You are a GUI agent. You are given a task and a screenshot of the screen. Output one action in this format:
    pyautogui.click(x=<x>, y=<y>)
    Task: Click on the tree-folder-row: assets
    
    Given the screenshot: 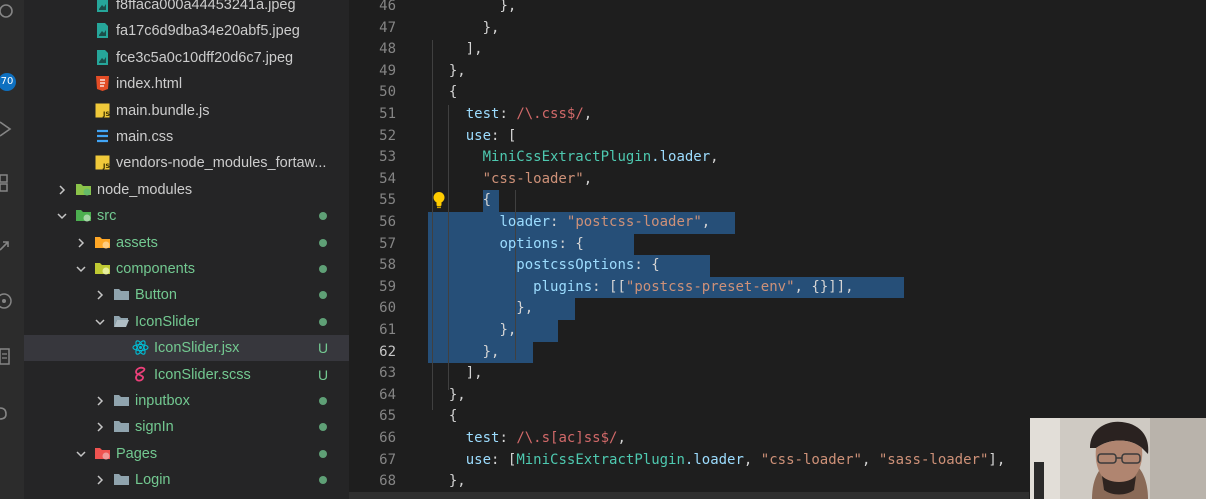 What is the action you would take?
    pyautogui.click(x=186, y=243)
    